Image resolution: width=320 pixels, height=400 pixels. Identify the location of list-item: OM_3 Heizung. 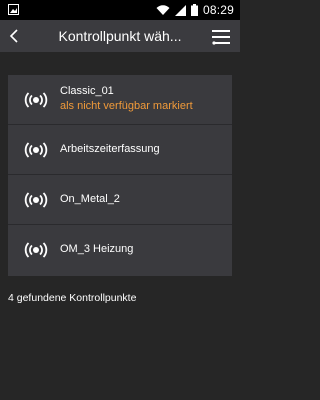
(120, 250).